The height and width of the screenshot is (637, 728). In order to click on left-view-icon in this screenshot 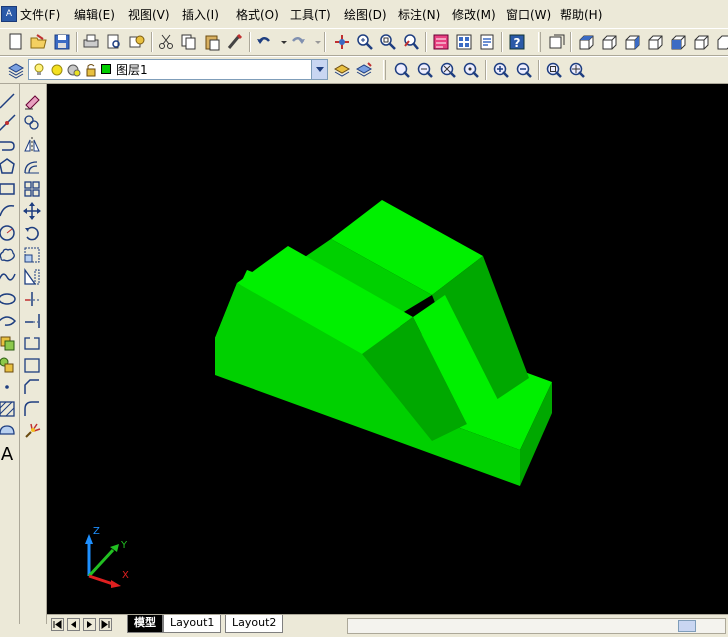, I will do `click(632, 42)`.